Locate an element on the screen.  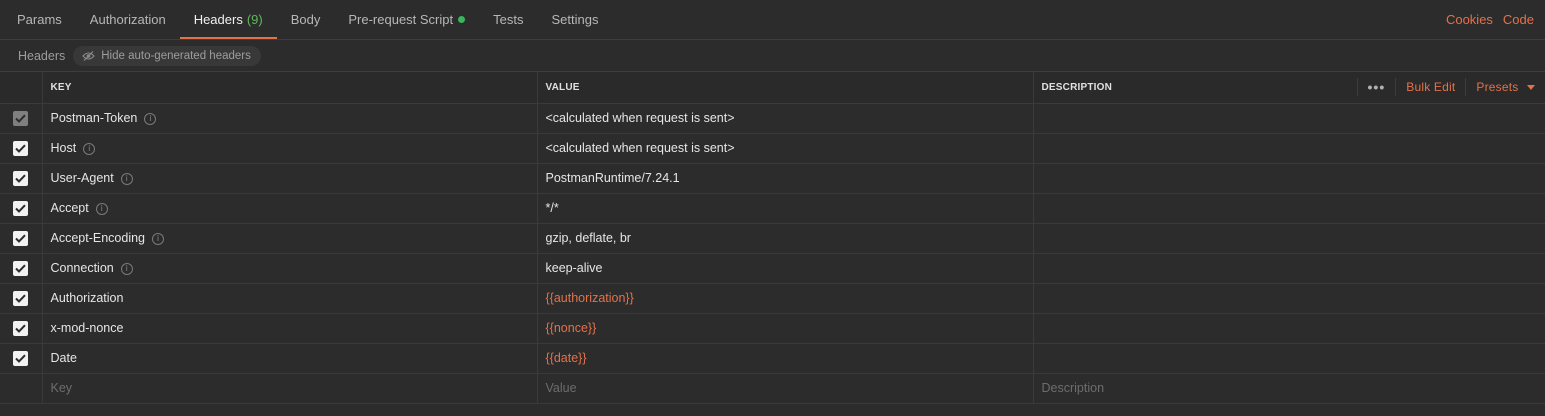
header-value-cell: {{date}} is located at coordinates (785, 358).